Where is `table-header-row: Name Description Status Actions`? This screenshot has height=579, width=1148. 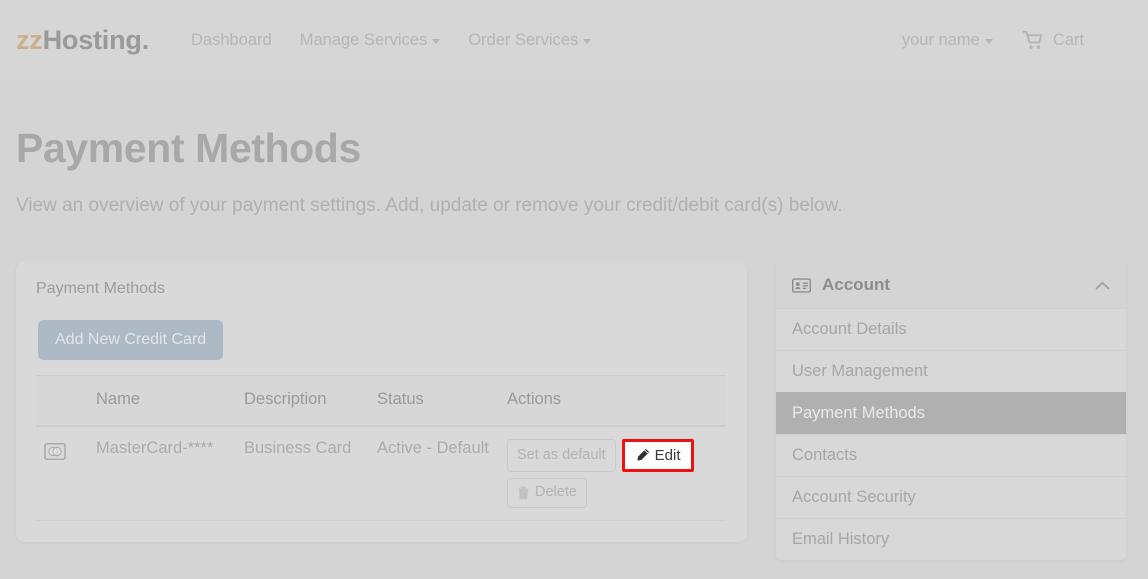 table-header-row: Name Description Status Actions is located at coordinates (381, 401).